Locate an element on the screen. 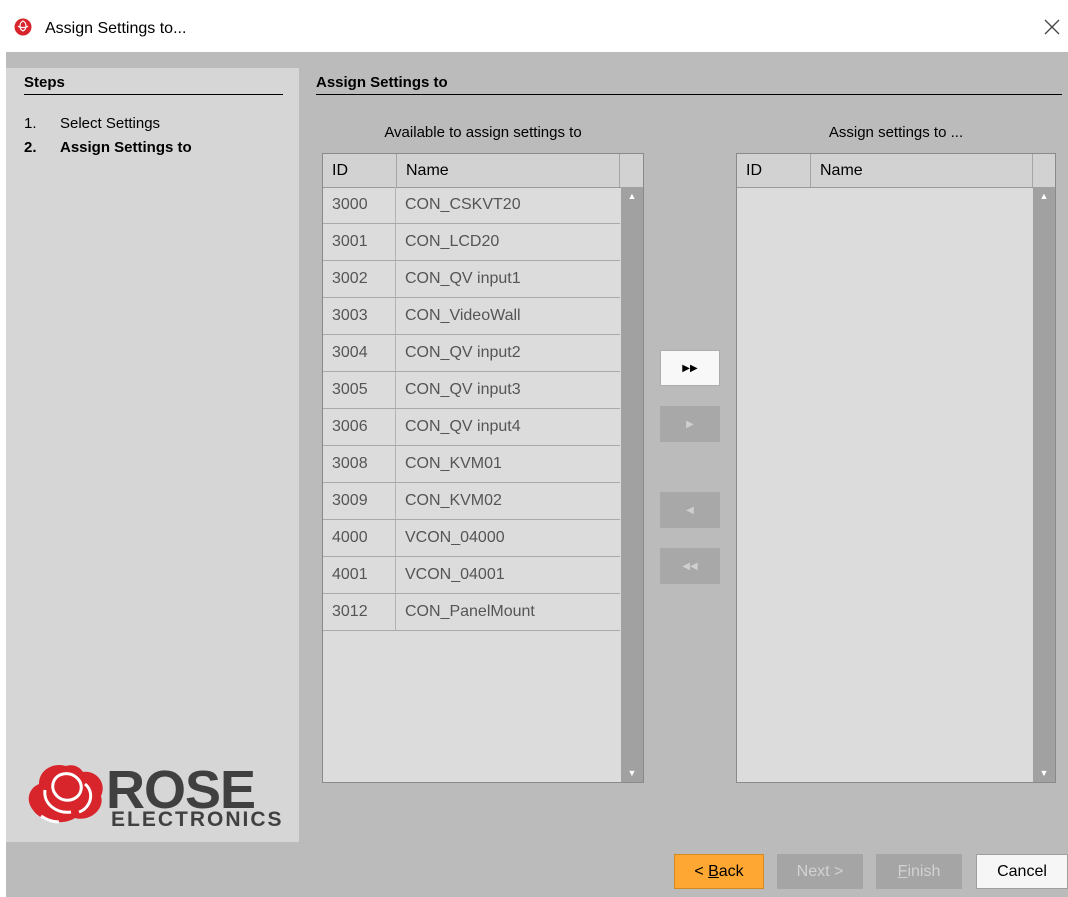 The image size is (1068, 897). arrow-right-icon: ▶ is located at coordinates (690, 424).